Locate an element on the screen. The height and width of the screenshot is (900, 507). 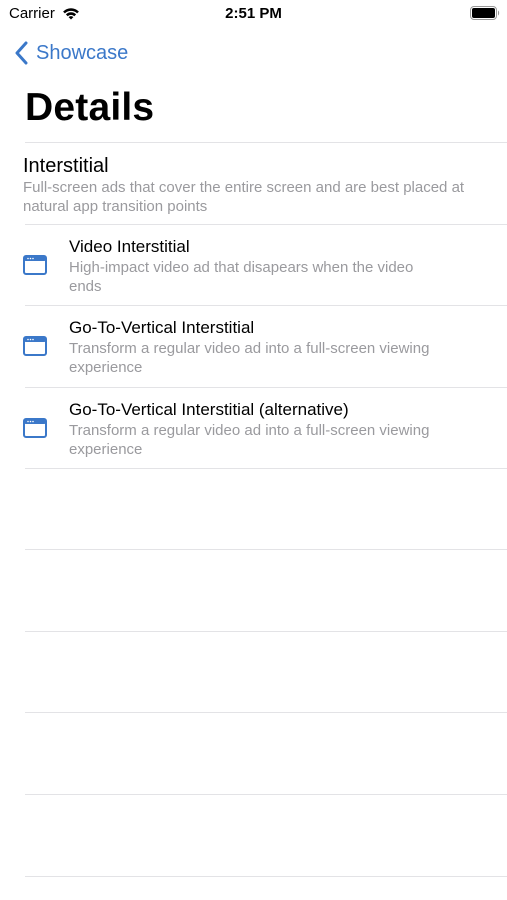
back-button: Showcase is located at coordinates (71, 53).